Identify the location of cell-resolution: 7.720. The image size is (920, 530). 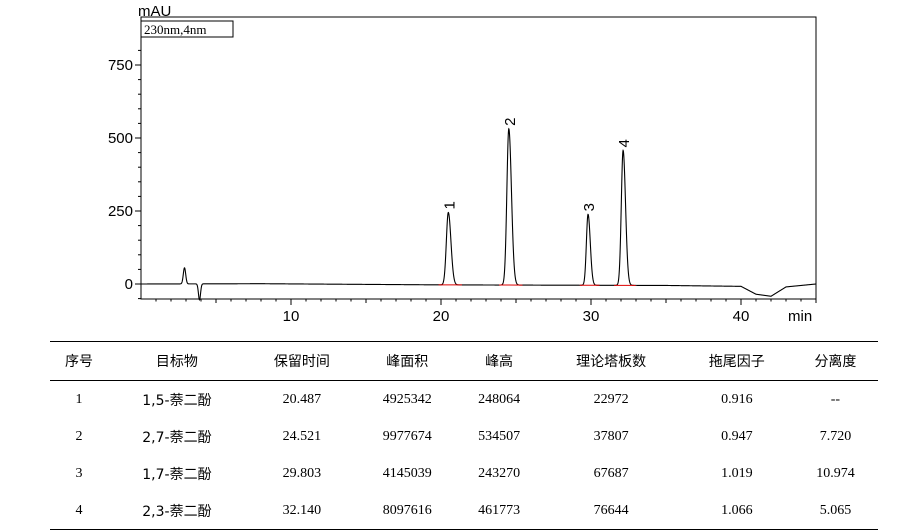
(835, 436).